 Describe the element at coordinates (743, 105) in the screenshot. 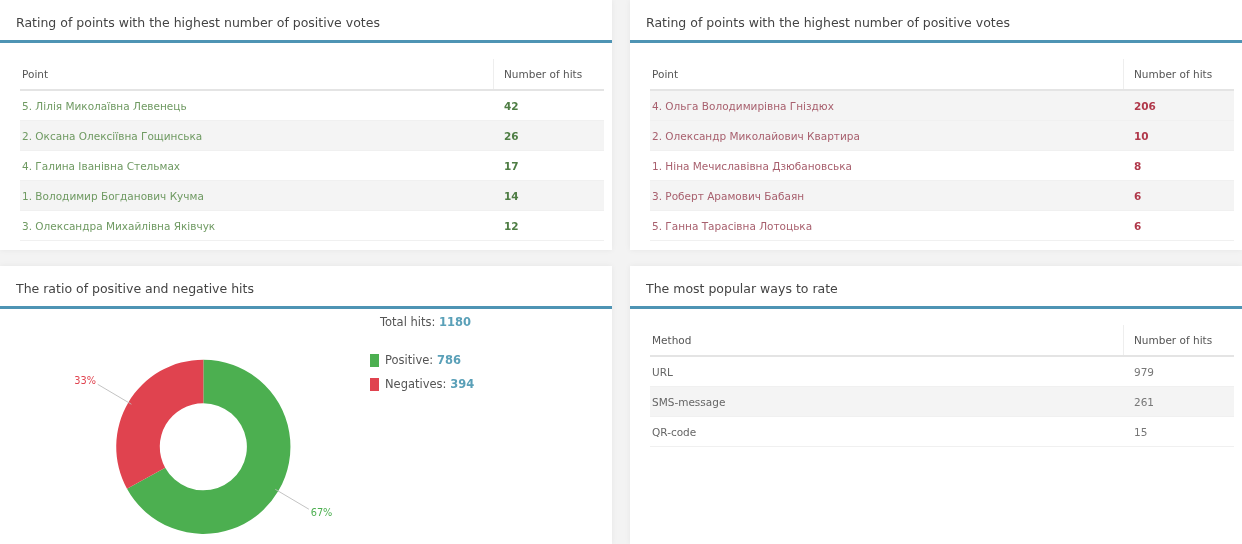

I see `table-cell-text: 4. Ольга Володимирівна Гніздюх` at that location.